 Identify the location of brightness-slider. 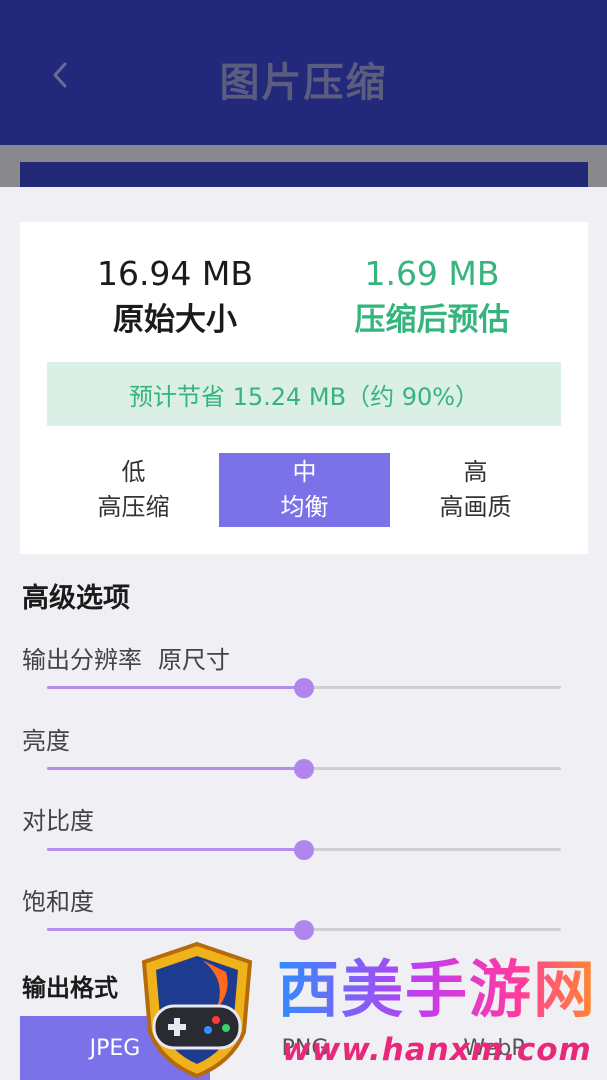
(304, 769).